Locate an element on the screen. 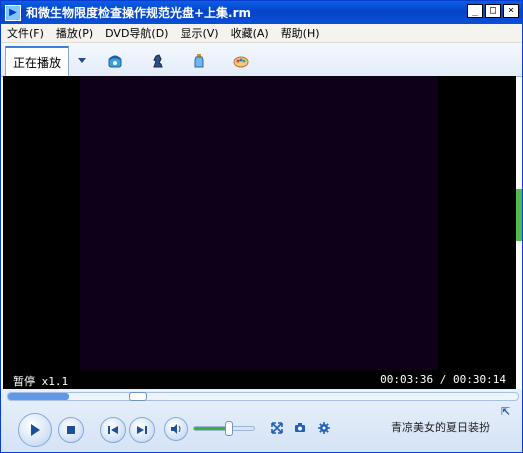 The width and height of the screenshot is (523, 453). fullscreen-icon is located at coordinates (277, 428).